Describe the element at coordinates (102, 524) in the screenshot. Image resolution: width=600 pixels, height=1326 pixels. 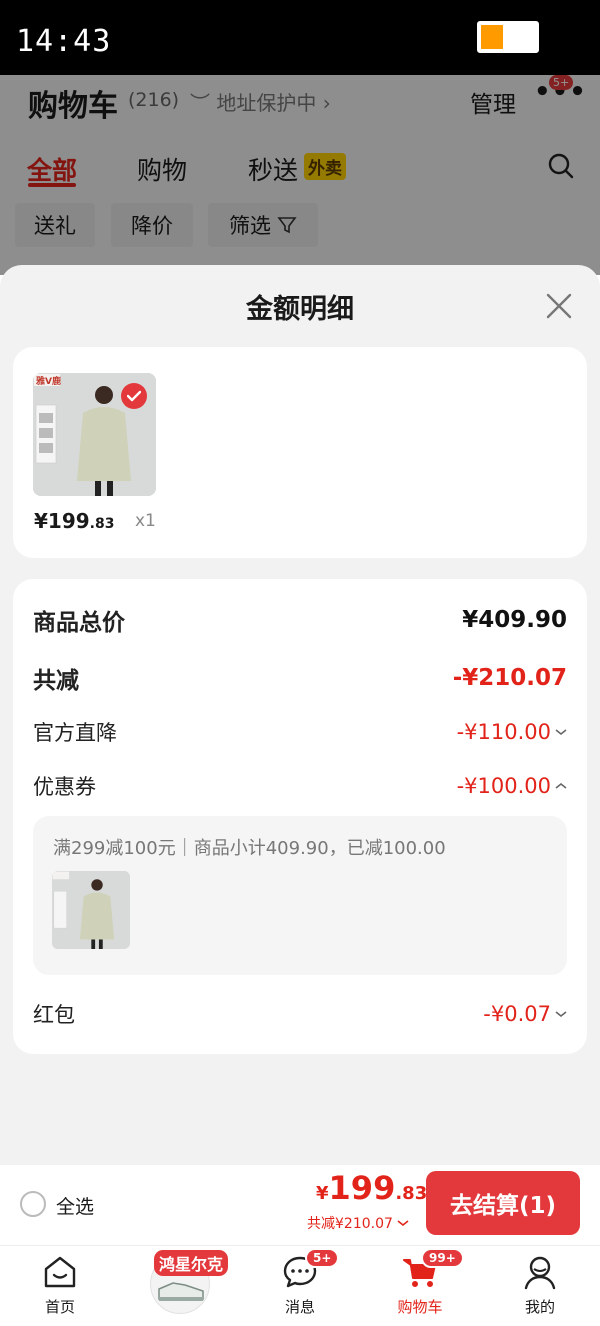
I see `product-price-dec: .83` at that location.